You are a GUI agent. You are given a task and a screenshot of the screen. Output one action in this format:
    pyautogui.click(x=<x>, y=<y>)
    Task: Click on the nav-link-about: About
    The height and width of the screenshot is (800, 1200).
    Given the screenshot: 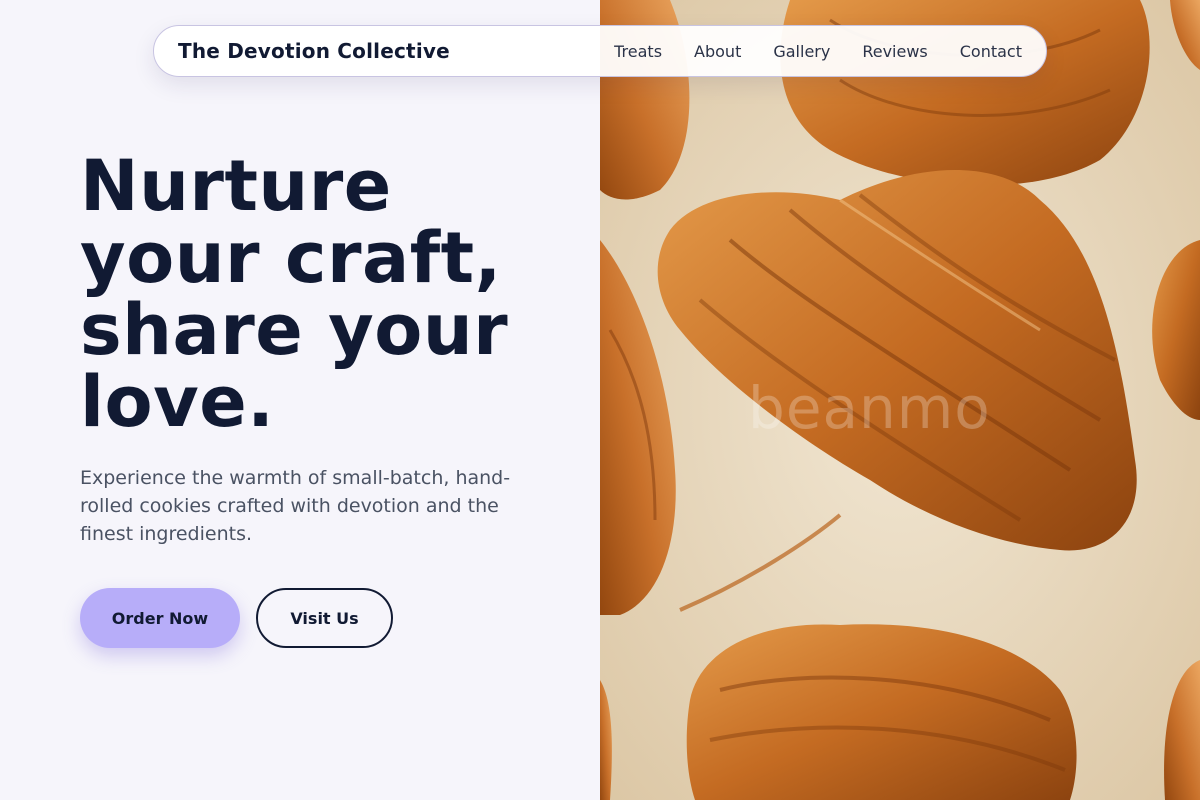 What is the action you would take?
    pyautogui.click(x=717, y=51)
    